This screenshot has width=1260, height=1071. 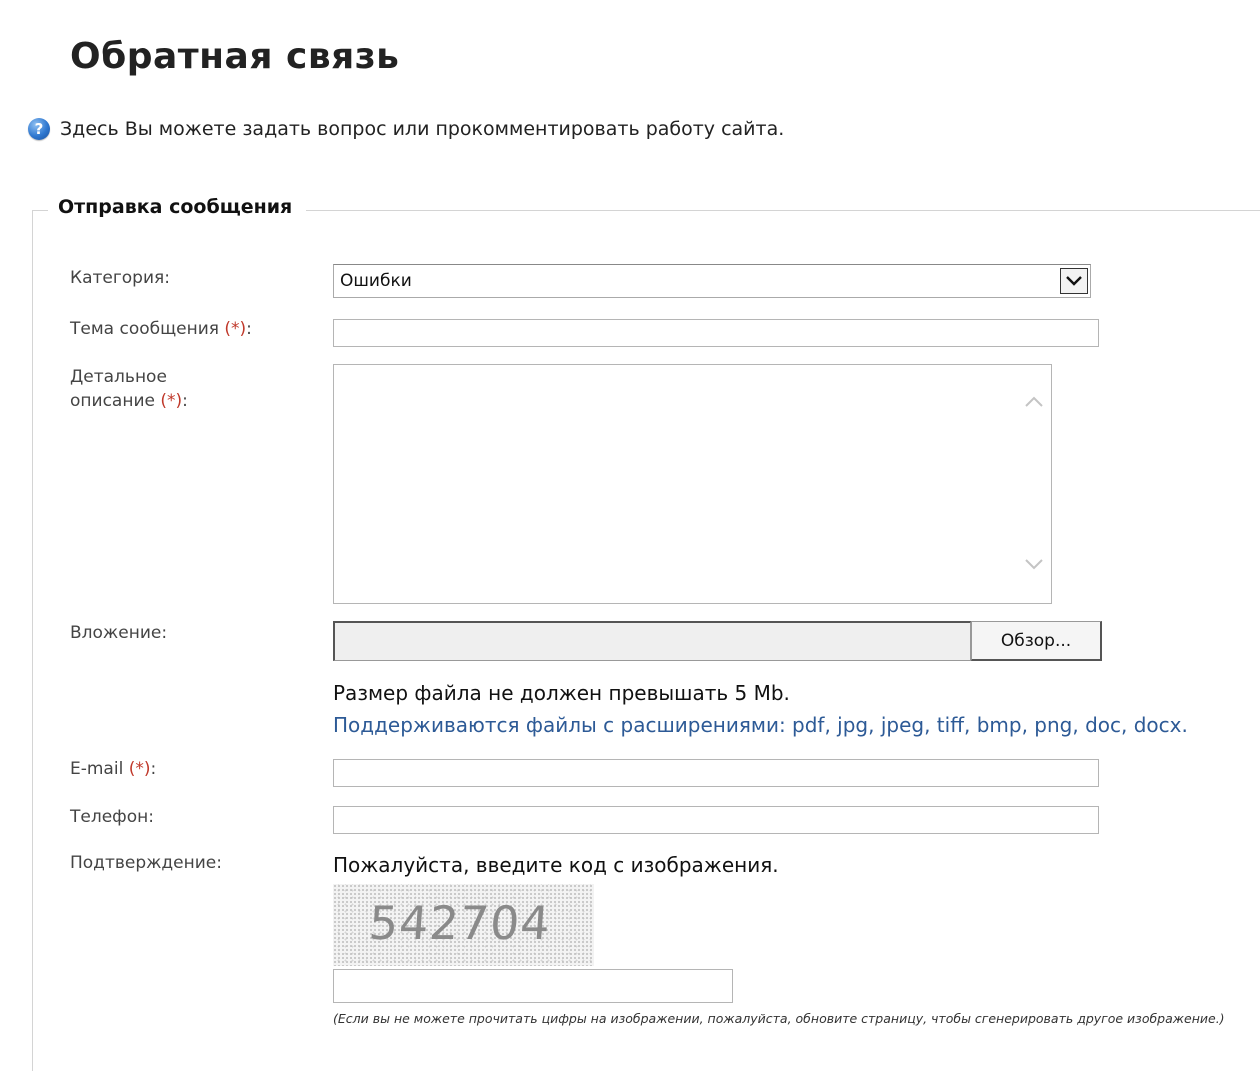 I want to click on fieldset-legend: Отправка сообщения, so click(x=177, y=207).